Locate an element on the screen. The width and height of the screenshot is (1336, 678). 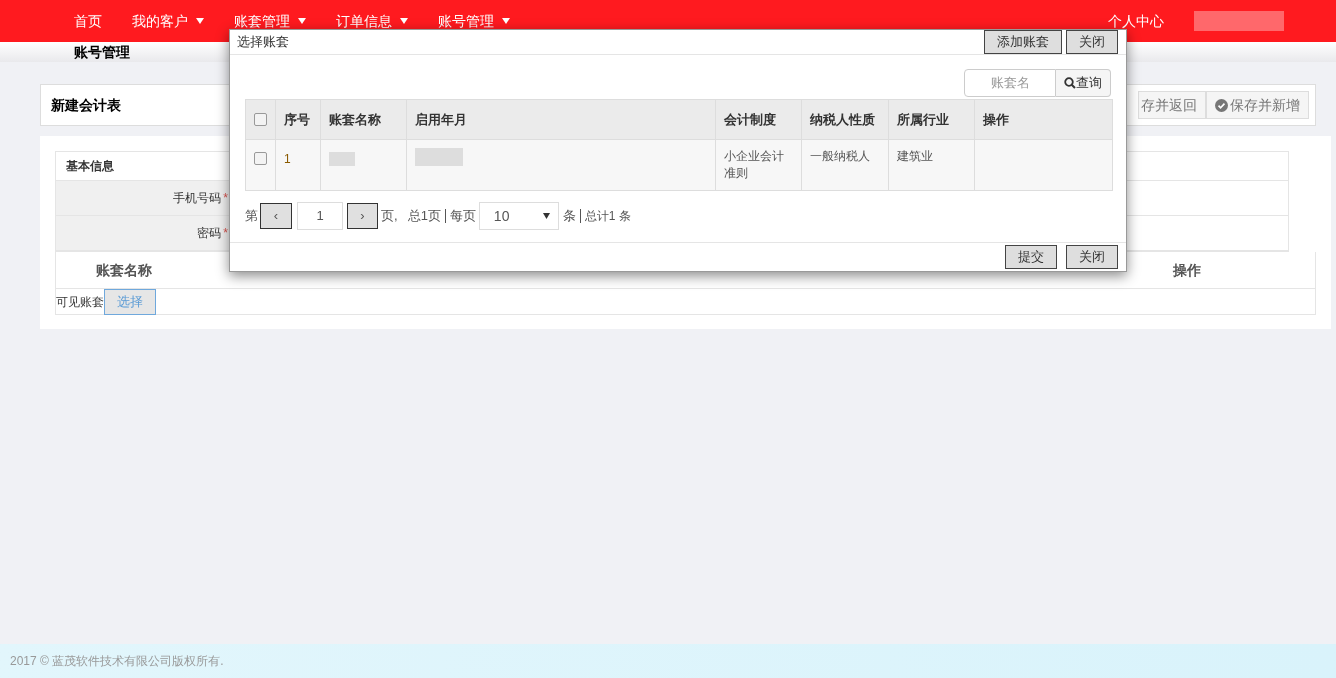
search-field: 账套名 is located at coordinates (1010, 83).